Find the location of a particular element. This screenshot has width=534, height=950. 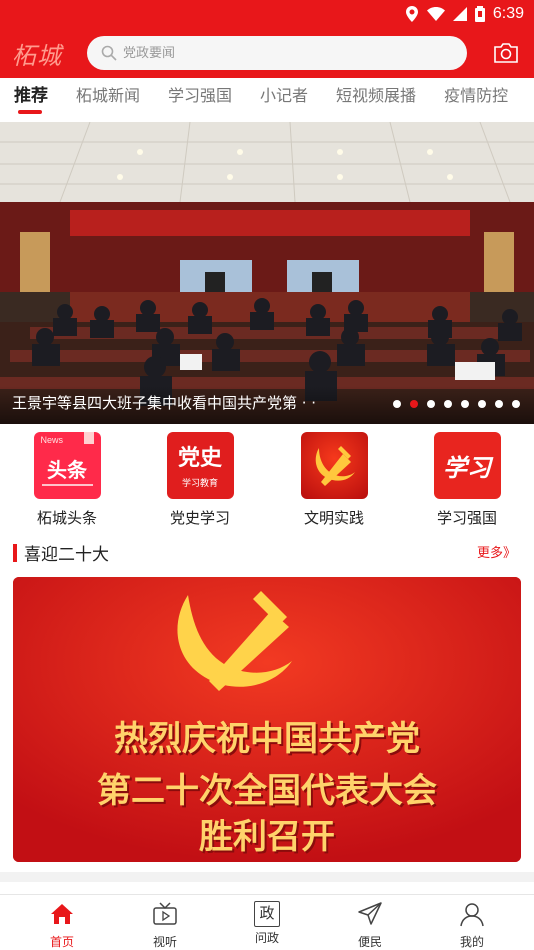

quick-entry-party-history: 党史 学习教育 党史学习 is located at coordinates (200, 480).